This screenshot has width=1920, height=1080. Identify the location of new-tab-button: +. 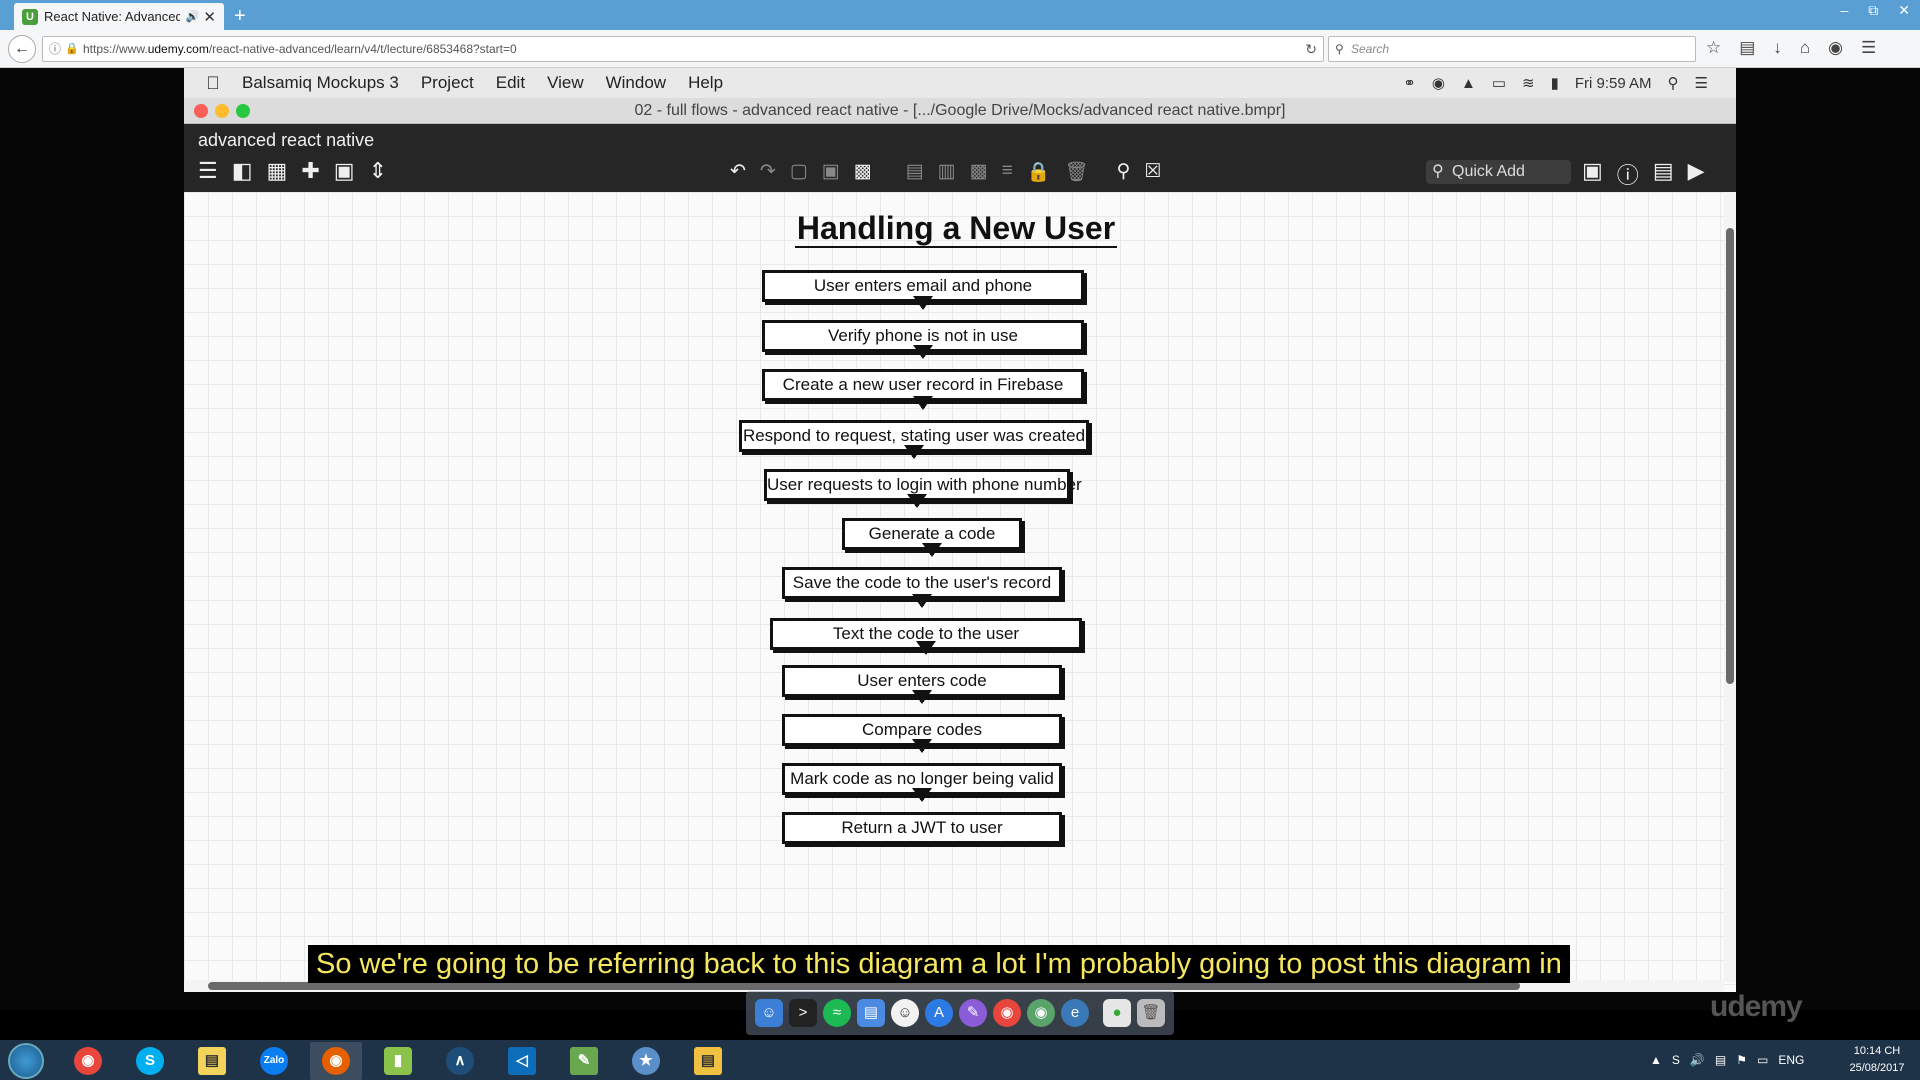
(240, 16).